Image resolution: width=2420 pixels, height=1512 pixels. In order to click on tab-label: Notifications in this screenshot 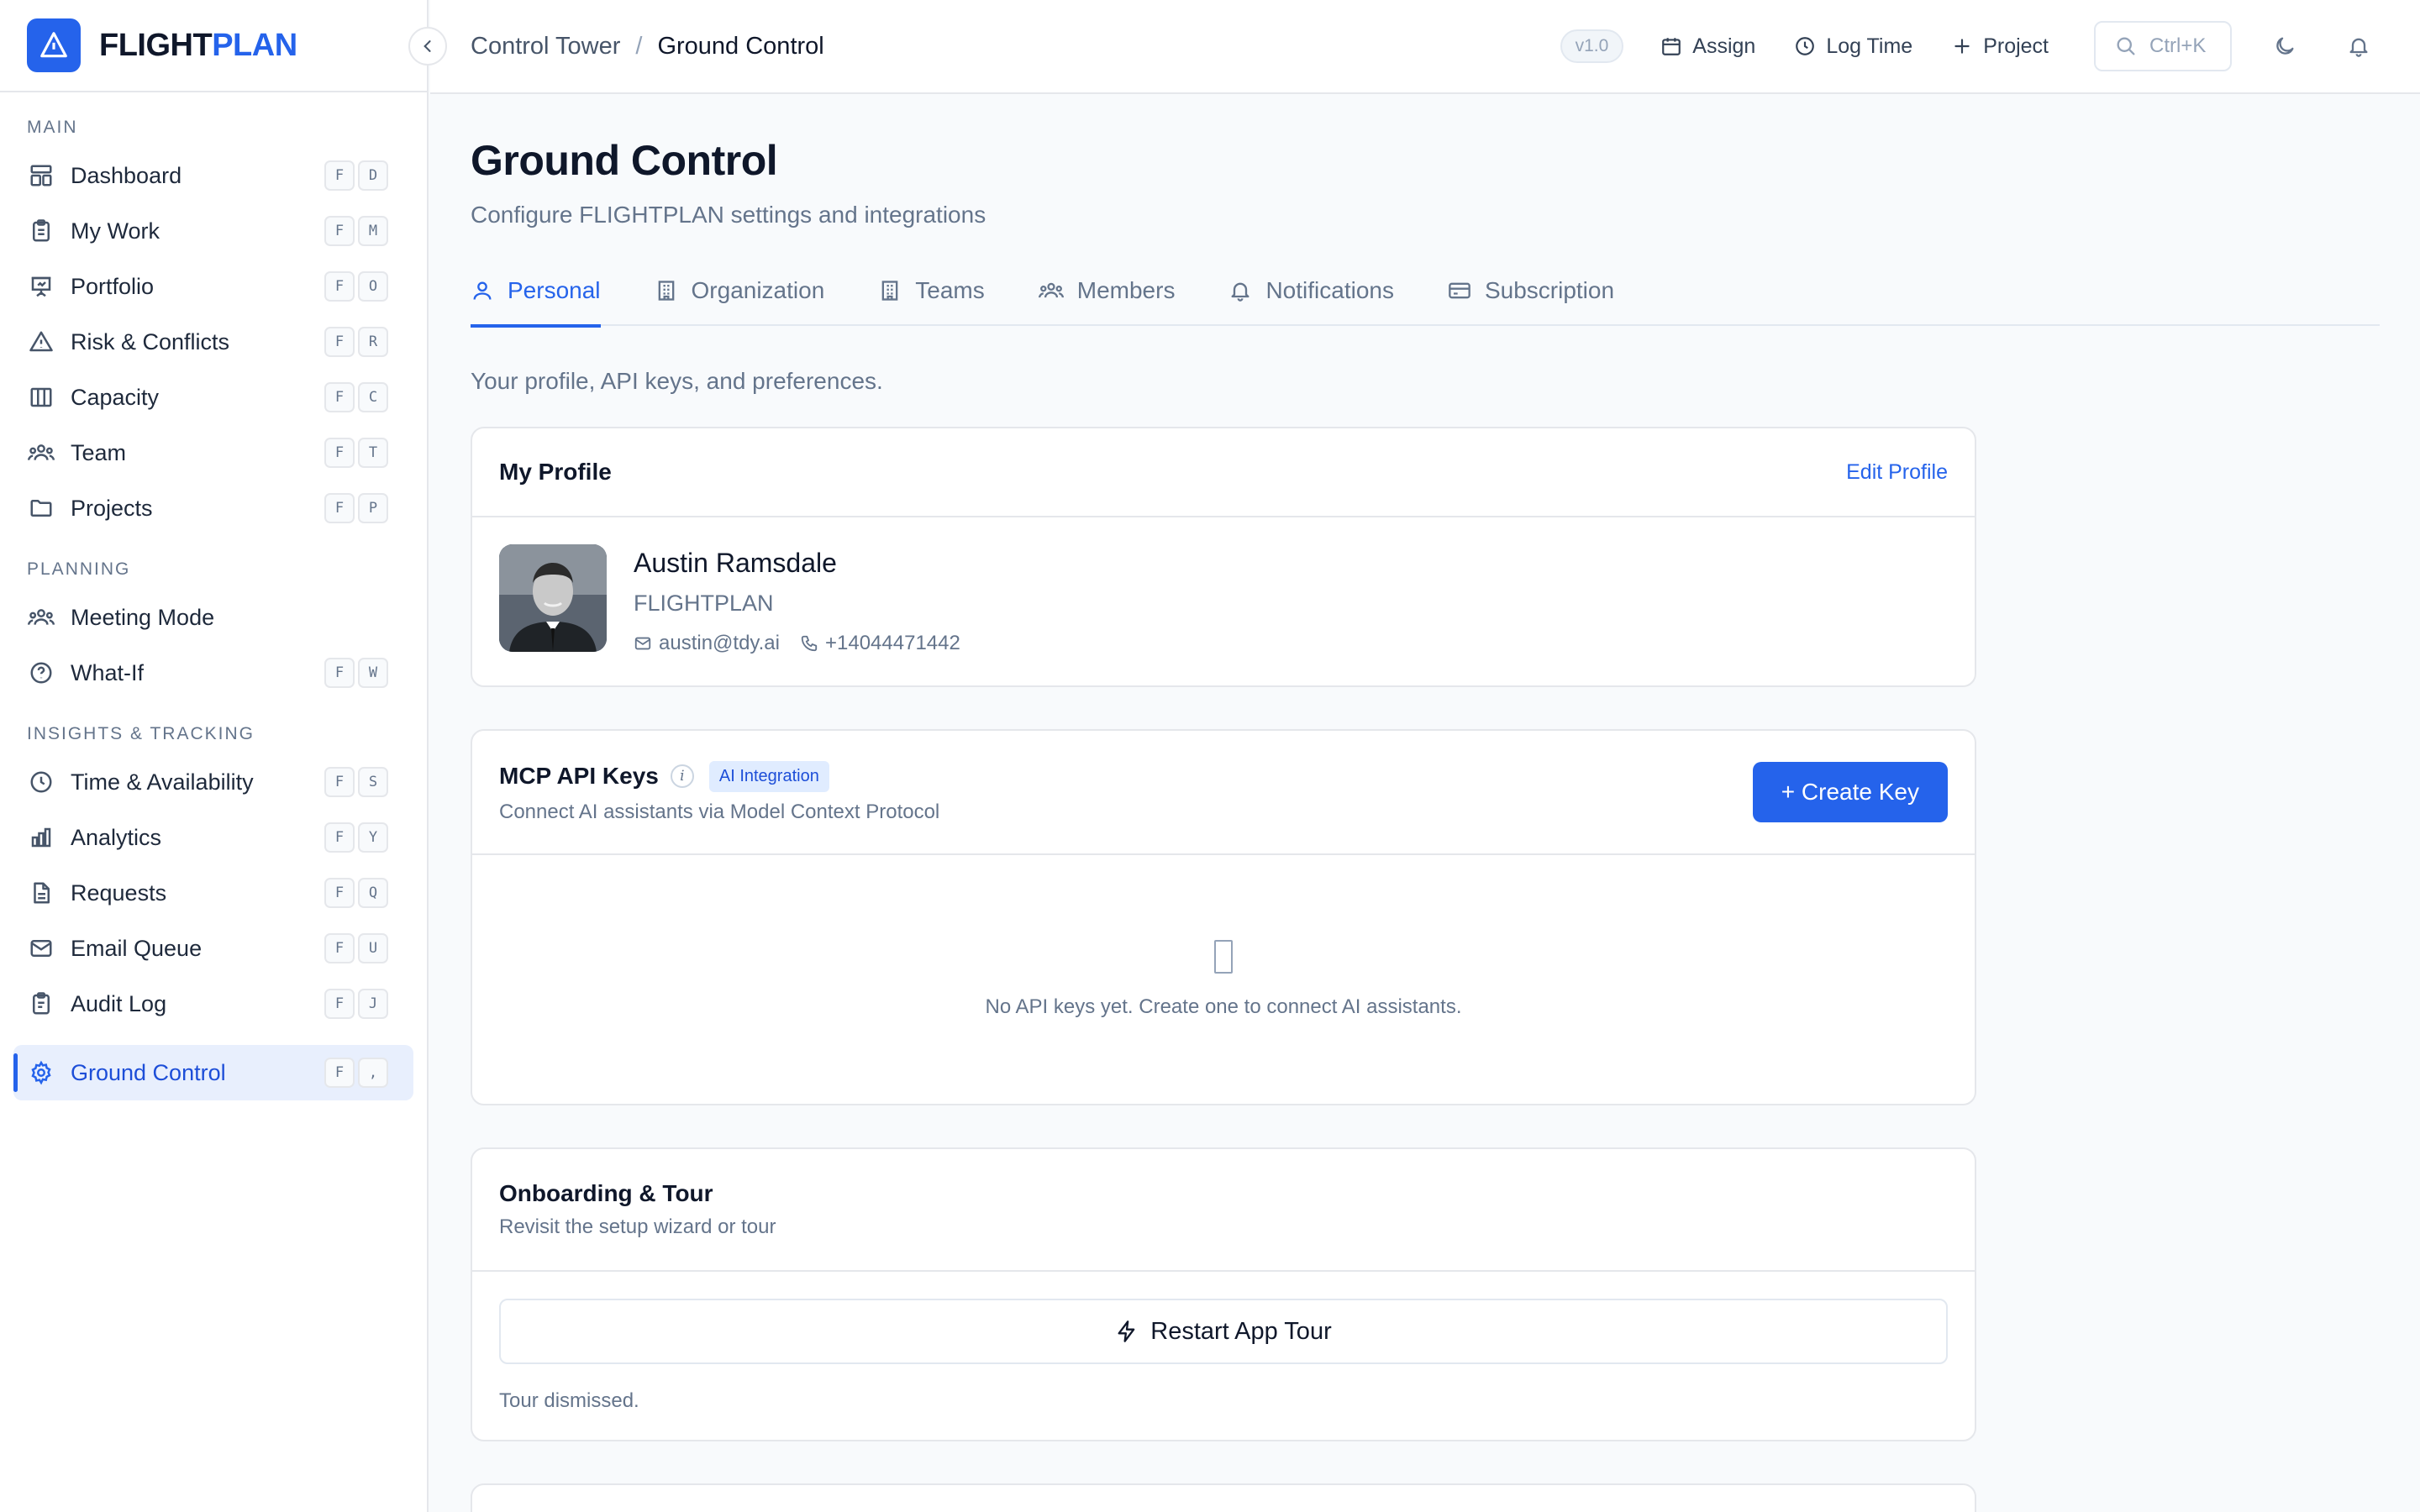, I will do `click(1329, 290)`.